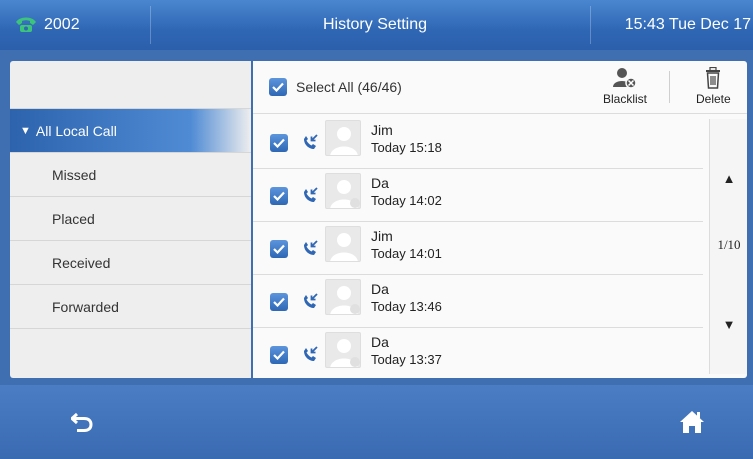  What do you see at coordinates (406, 359) in the screenshot?
I see `call-time: Today 13:37` at bounding box center [406, 359].